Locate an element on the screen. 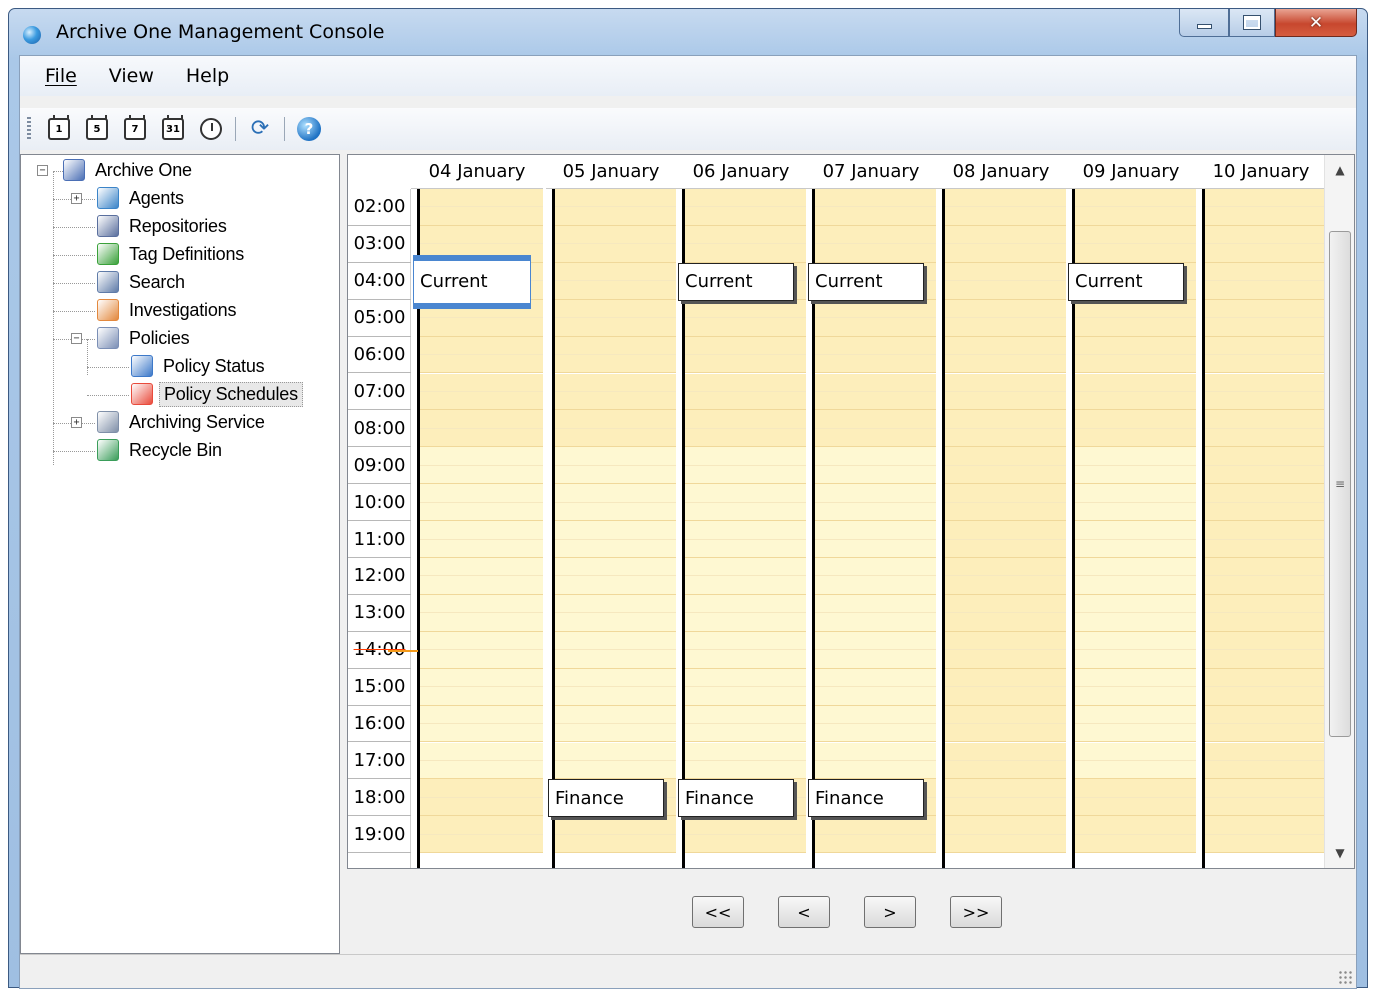  schedule-appointment: Finance is located at coordinates (736, 798).